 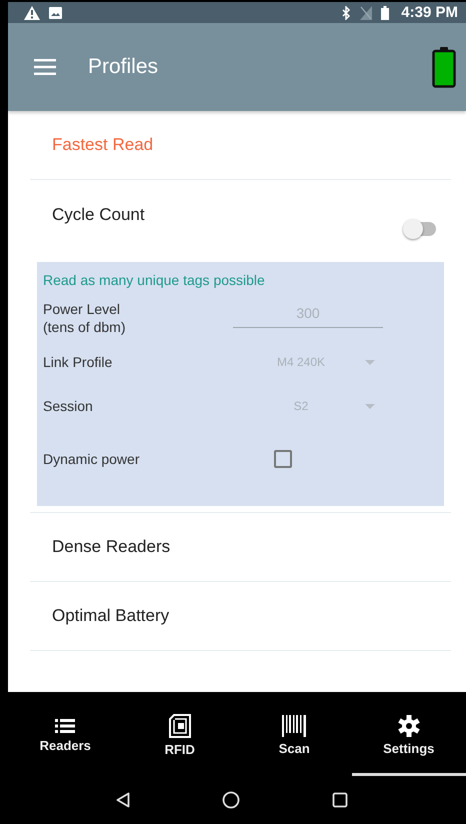 I want to click on profile-item: Dense Readers, so click(x=111, y=547).